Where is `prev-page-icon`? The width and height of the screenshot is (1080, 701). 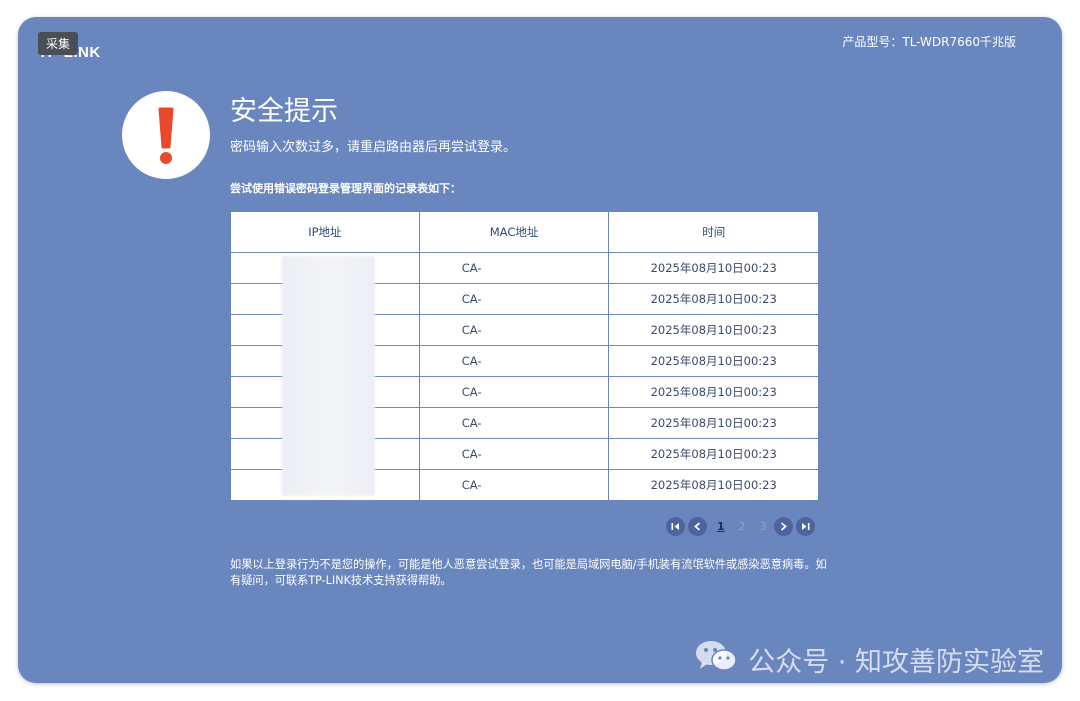 prev-page-icon is located at coordinates (697, 526).